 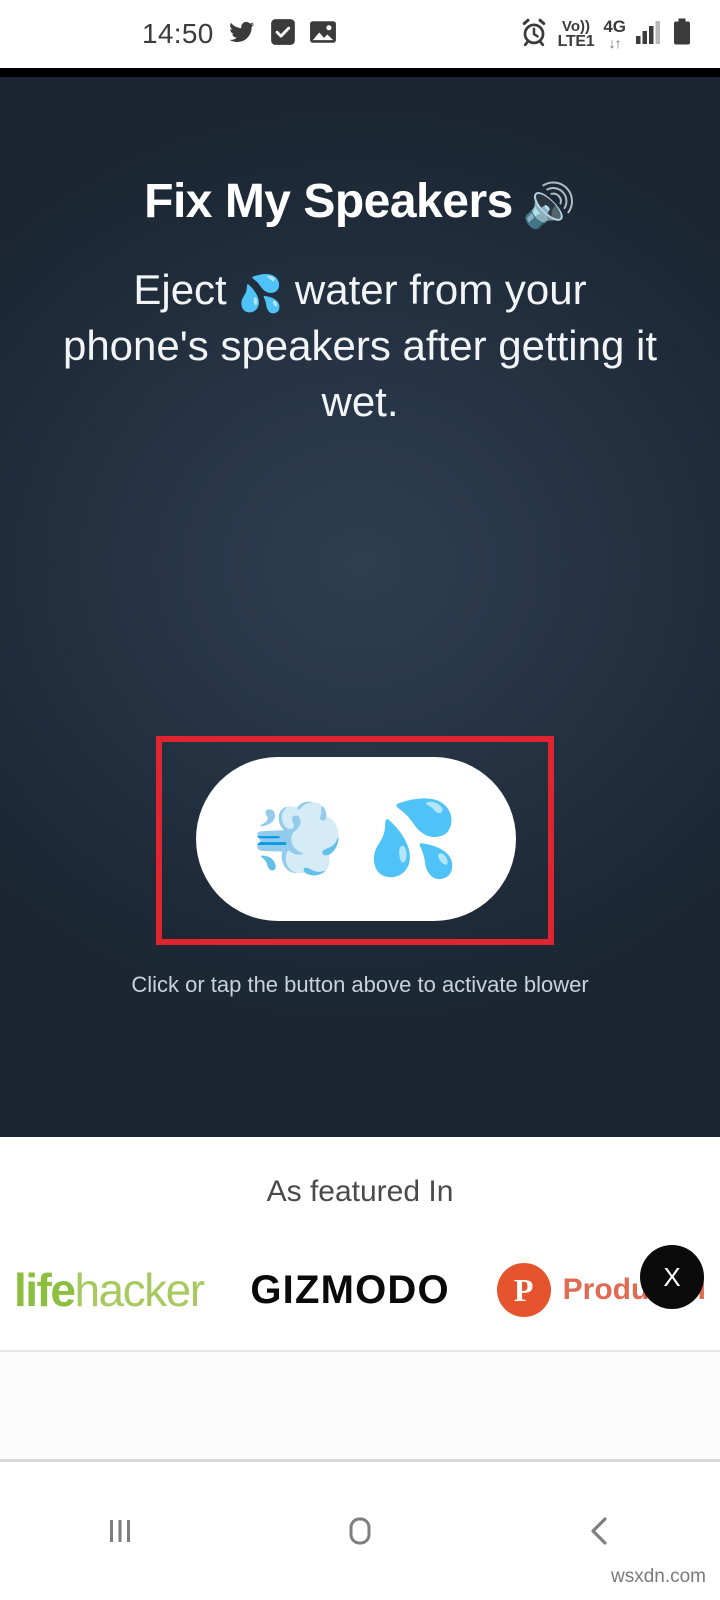 What do you see at coordinates (178, 33) in the screenshot?
I see `status-bar-clock: 14:50` at bounding box center [178, 33].